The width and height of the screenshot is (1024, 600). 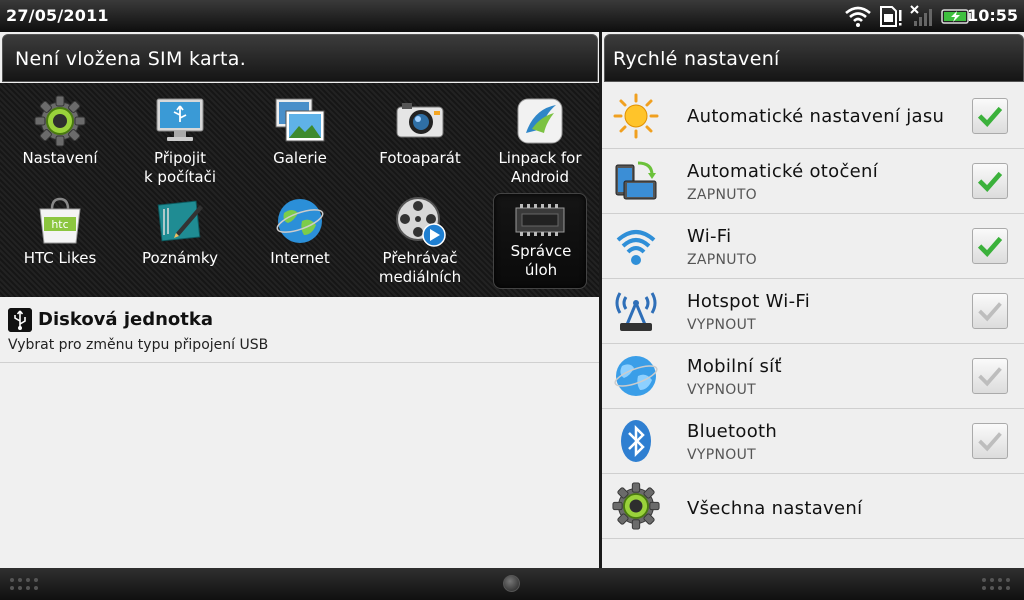 I want to click on setting-auto-rotate: Automatické otočení ZAPNUTO, so click(x=813, y=181).